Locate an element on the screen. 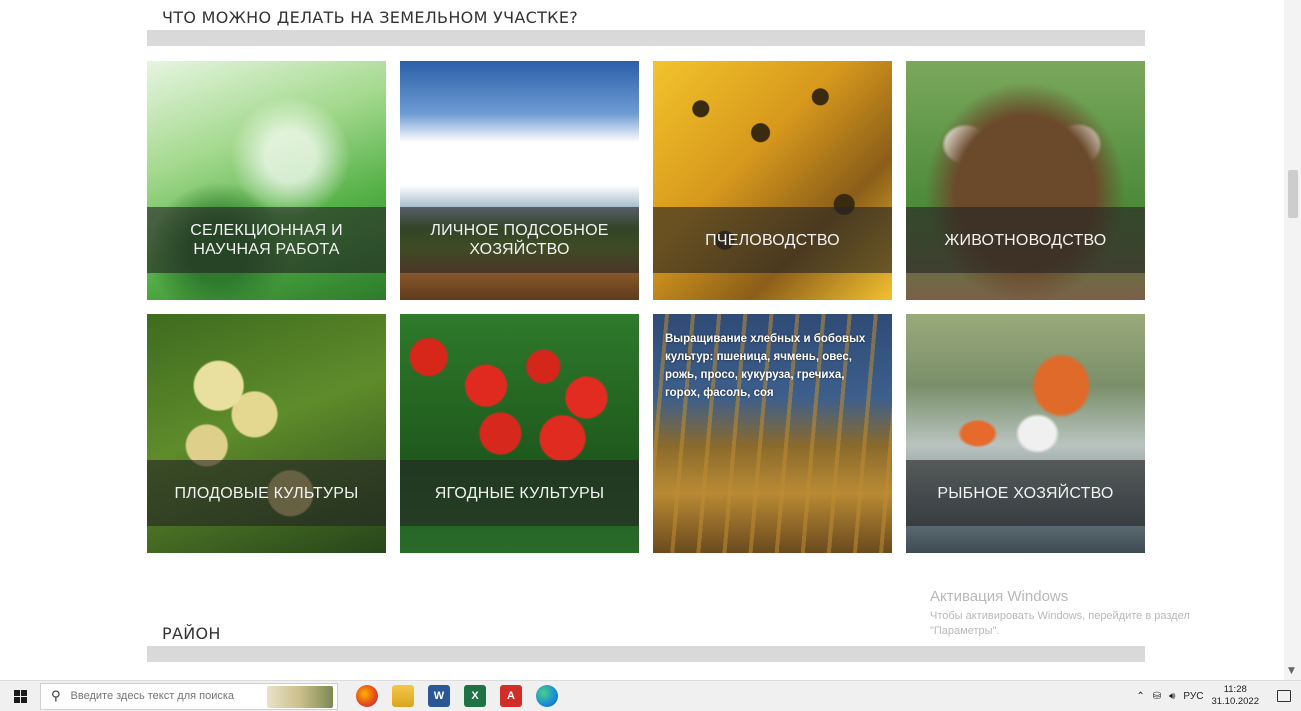  notification-icon is located at coordinates (1284, 696).